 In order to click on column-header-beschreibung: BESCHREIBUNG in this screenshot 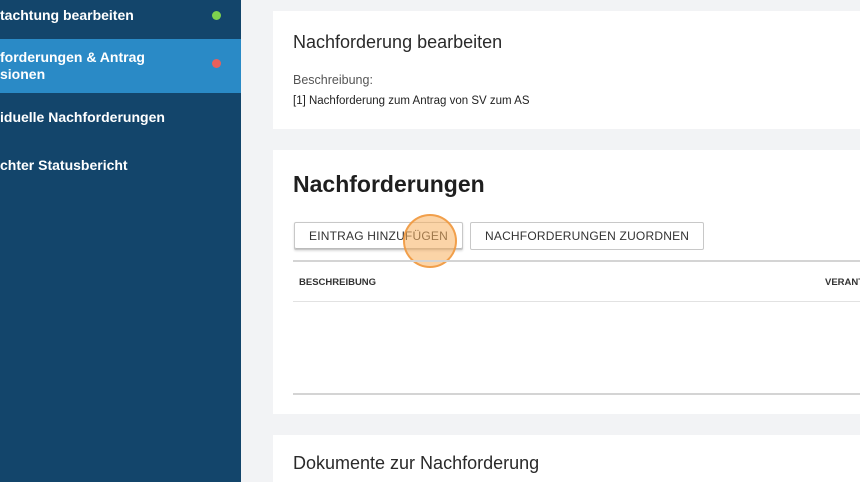, I will do `click(337, 282)`.